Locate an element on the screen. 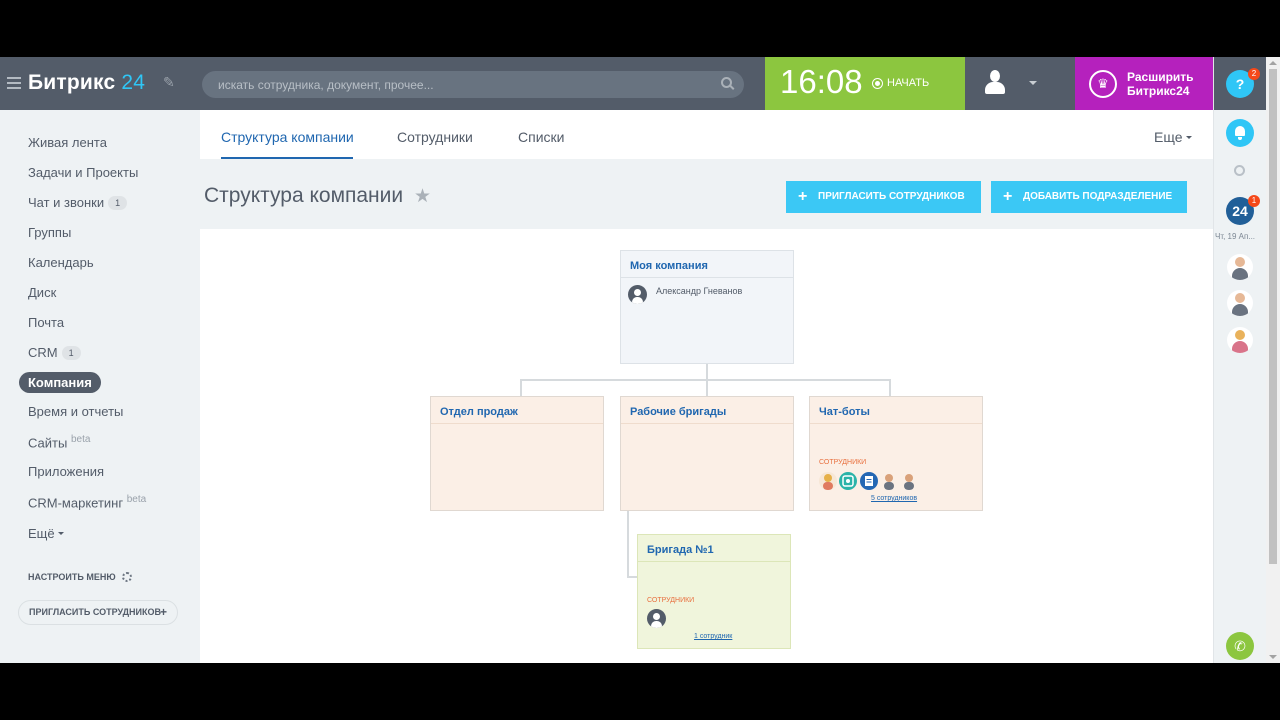 This screenshot has height=720, width=1280. dept-card-brigade-1: Бригада №1 СОТРУДНИКИ 1 сотрудник is located at coordinates (714, 591).